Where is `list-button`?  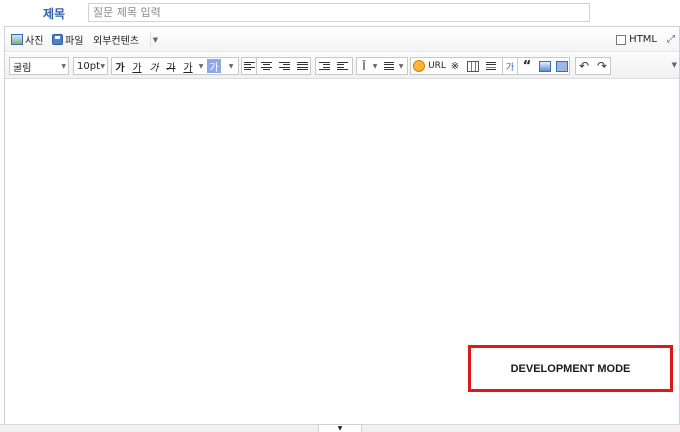
list-button is located at coordinates (389, 66).